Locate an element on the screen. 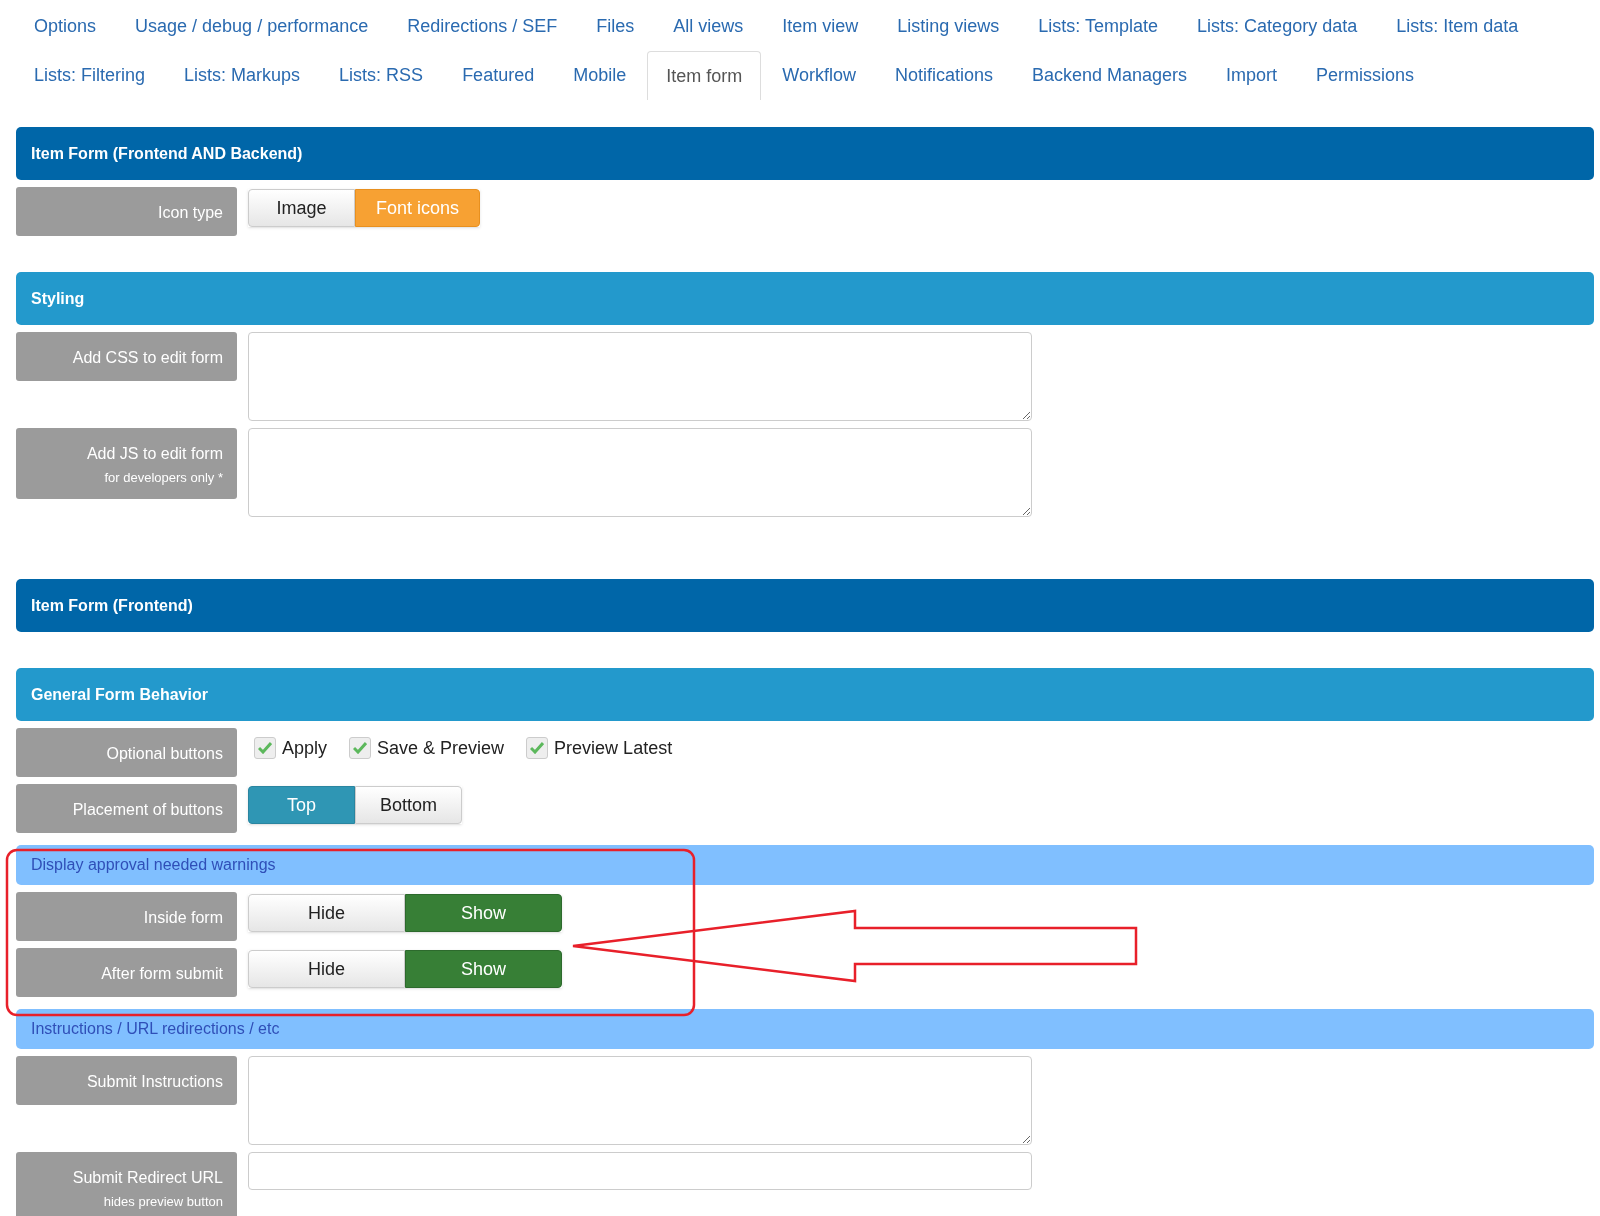 This screenshot has width=1600, height=1216. toggle-option: Image is located at coordinates (301, 208).